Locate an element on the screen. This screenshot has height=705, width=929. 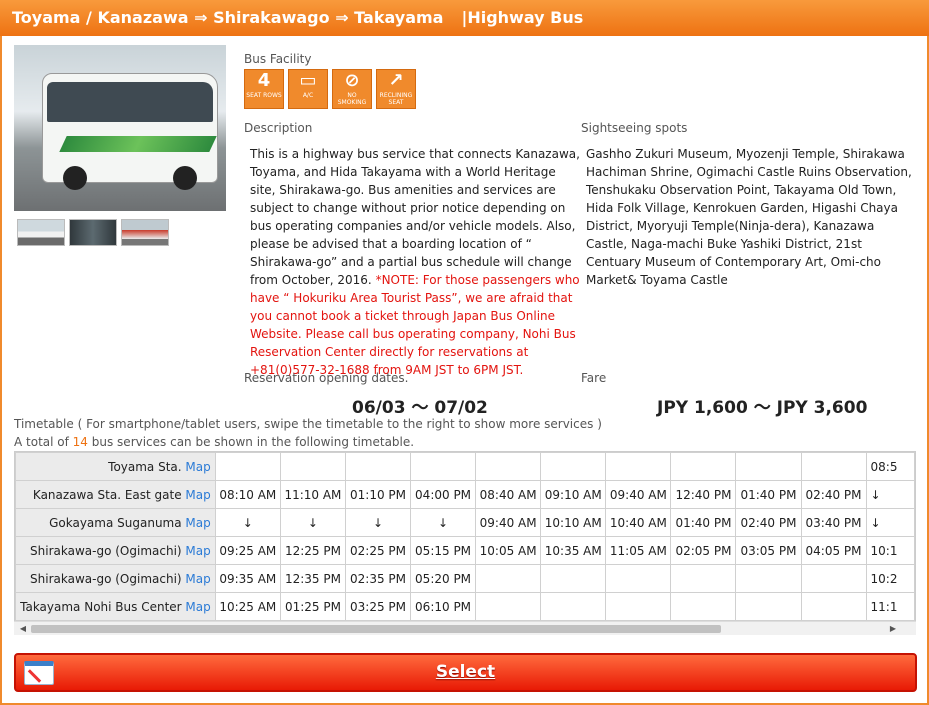
time-cell: 09:10 AM is located at coordinates (573, 494).